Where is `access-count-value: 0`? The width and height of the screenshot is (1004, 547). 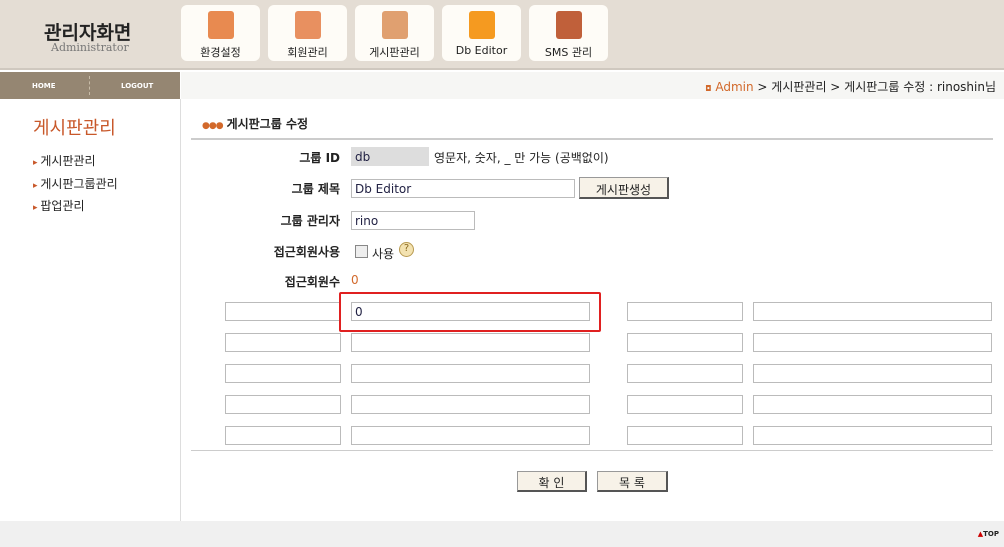
access-count-value: 0 is located at coordinates (355, 280).